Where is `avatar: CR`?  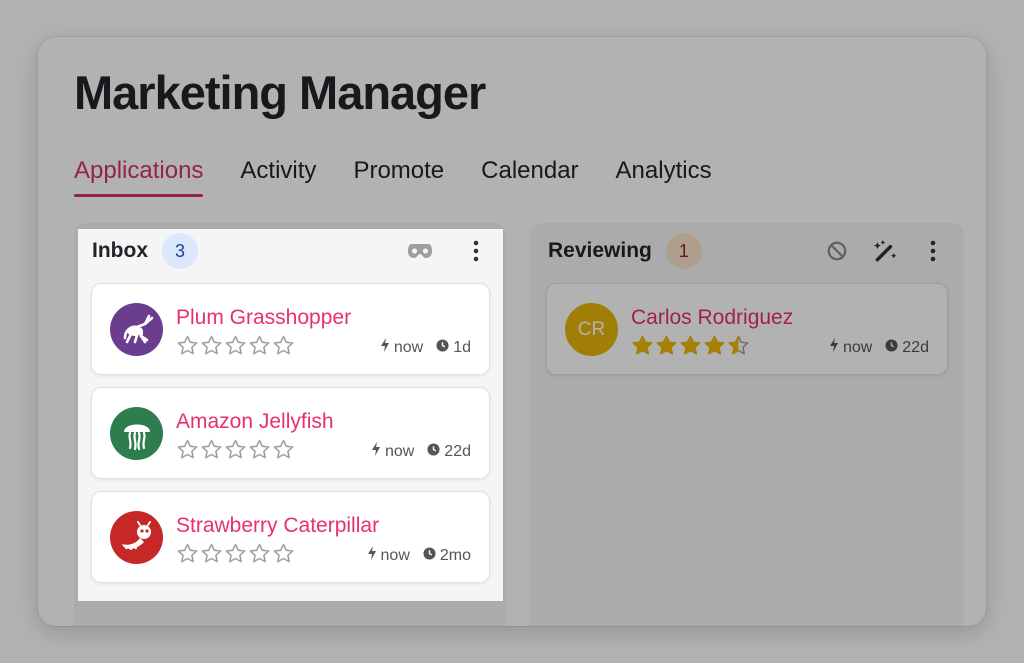 avatar: CR is located at coordinates (591, 329).